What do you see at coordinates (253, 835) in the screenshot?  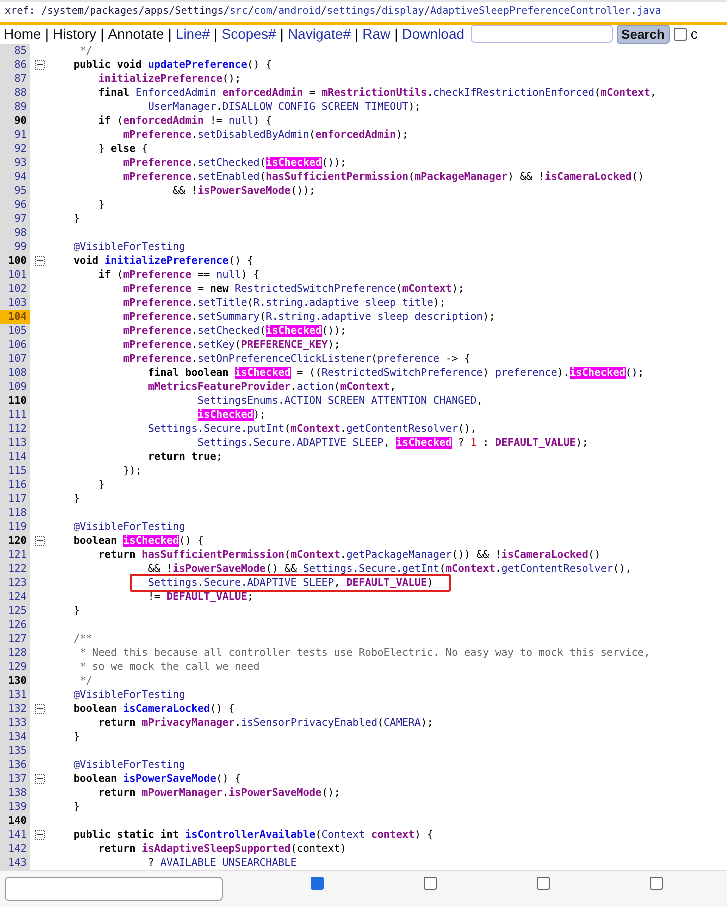 I see `code-line: public static int isControllerAvailable(Context context) {` at bounding box center [253, 835].